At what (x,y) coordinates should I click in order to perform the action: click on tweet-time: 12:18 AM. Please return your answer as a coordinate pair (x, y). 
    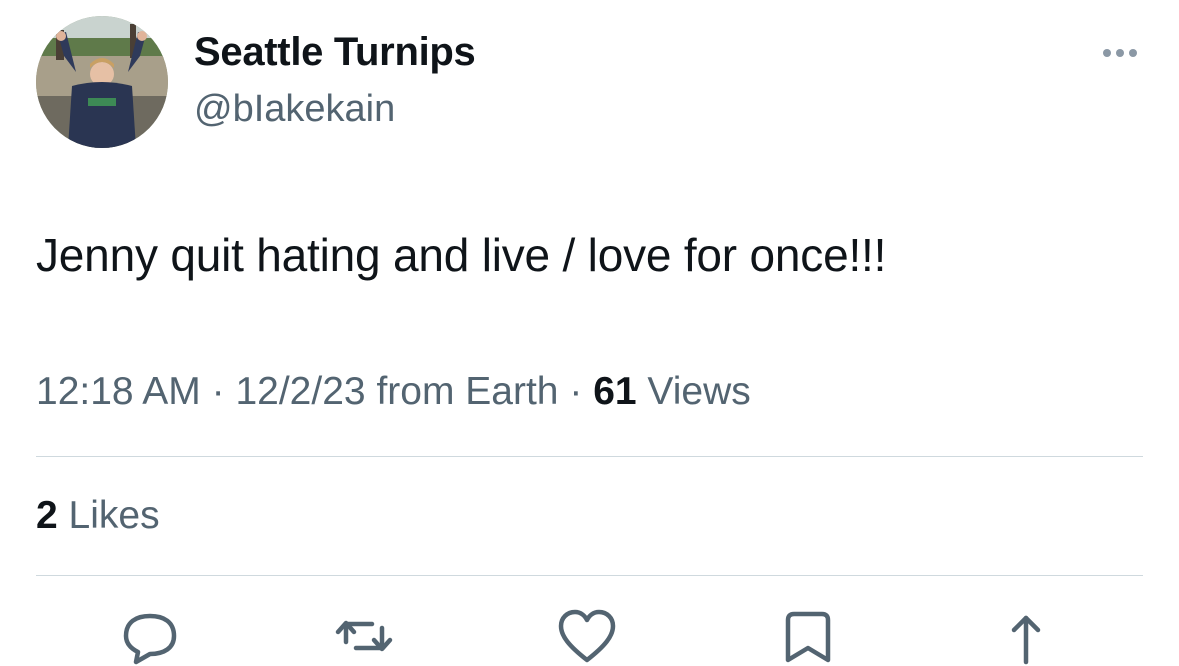
    Looking at the image, I should click on (118, 391).